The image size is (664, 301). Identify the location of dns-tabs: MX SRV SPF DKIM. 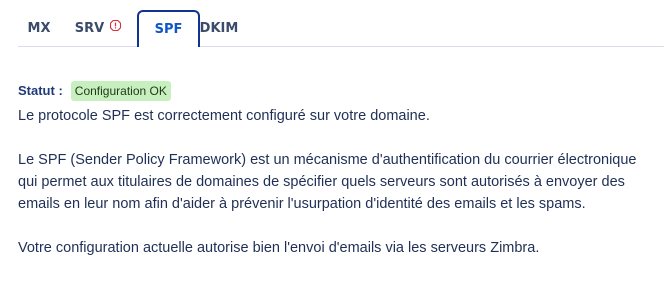
(341, 28).